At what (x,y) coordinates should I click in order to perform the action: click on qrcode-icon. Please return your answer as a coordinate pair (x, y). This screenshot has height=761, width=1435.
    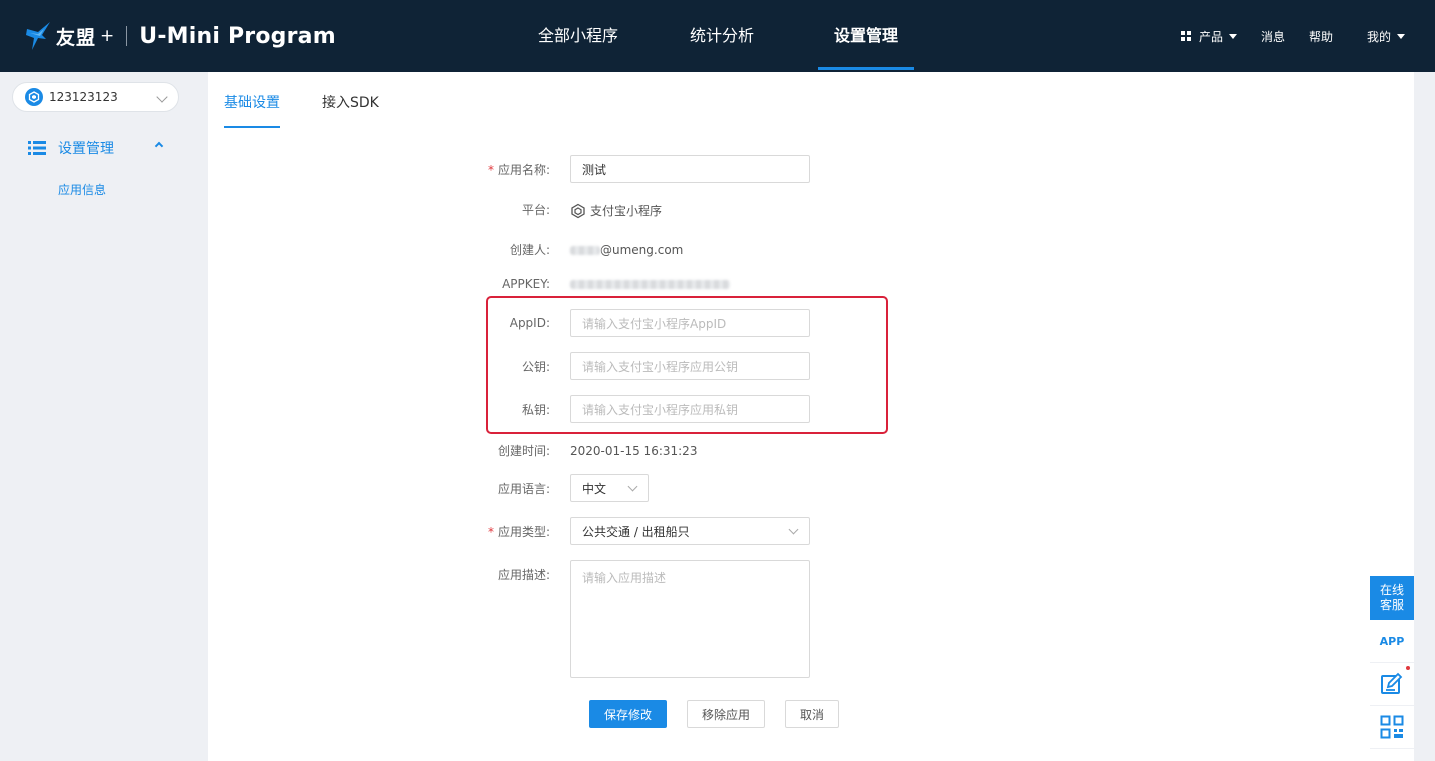
    Looking at the image, I should click on (1392, 727).